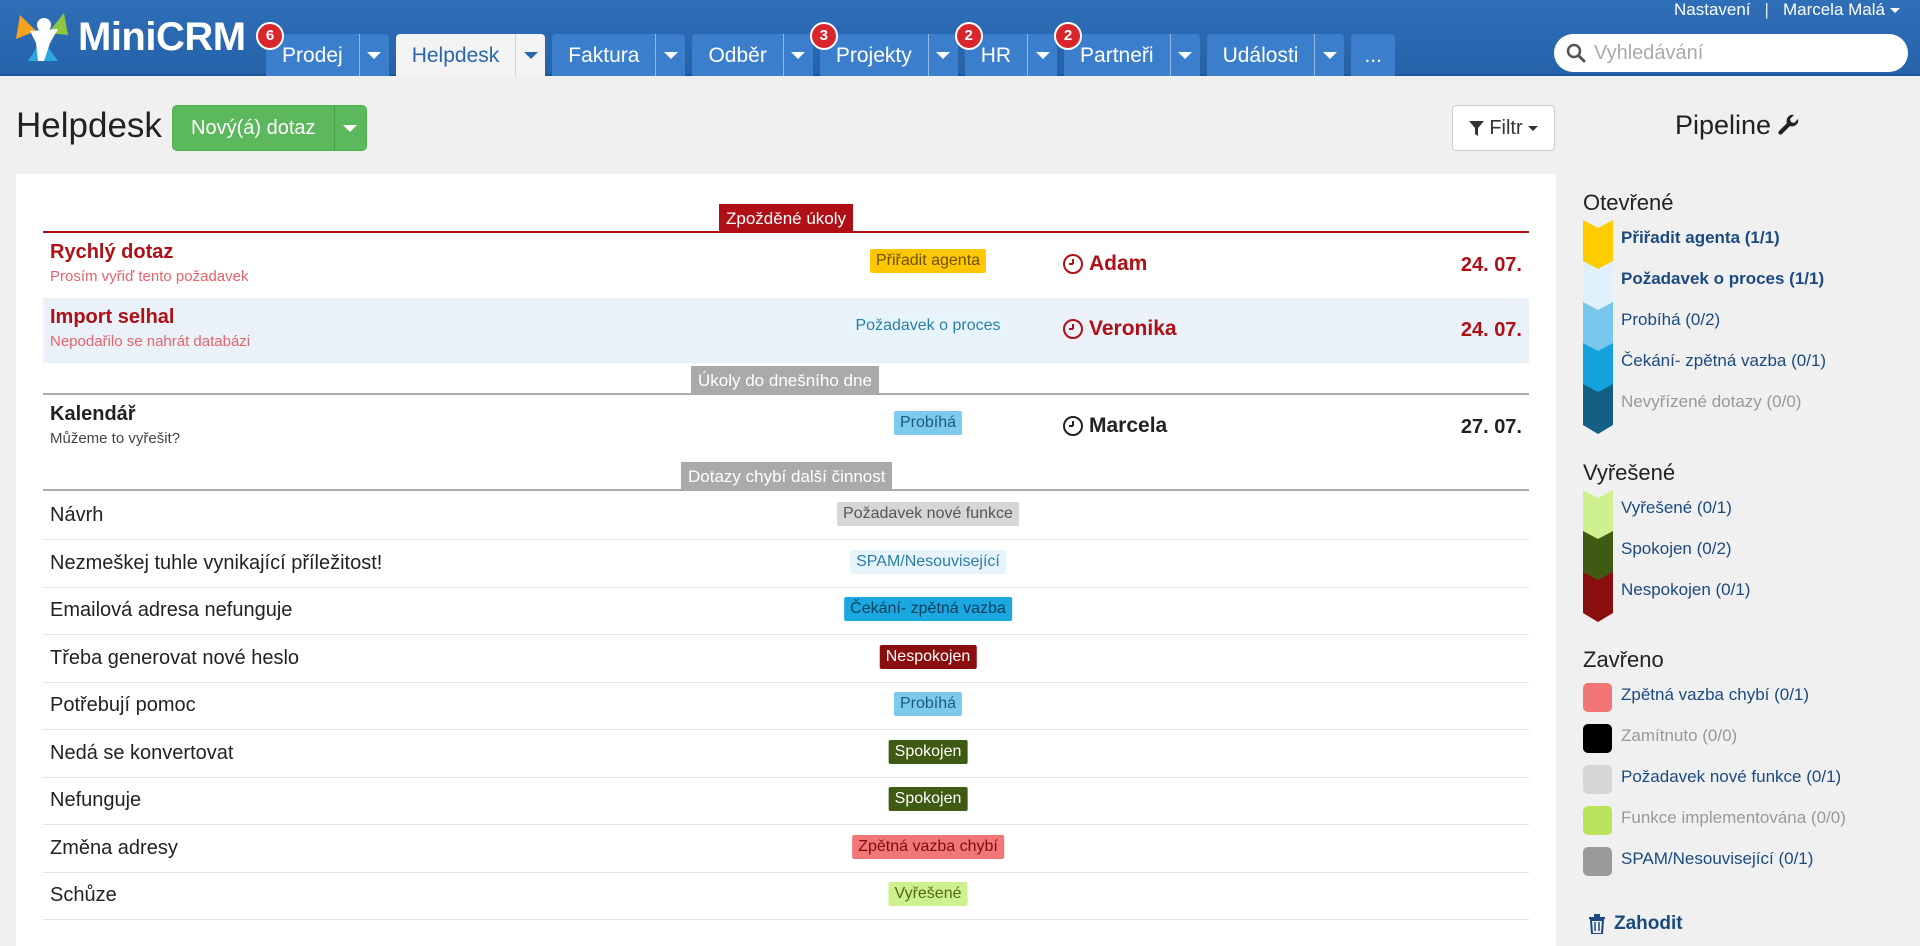 This screenshot has width=1920, height=946. Describe the element at coordinates (1733, 818) in the screenshot. I see `pipeline-stage-link: Funkce implementována (0/0)` at that location.